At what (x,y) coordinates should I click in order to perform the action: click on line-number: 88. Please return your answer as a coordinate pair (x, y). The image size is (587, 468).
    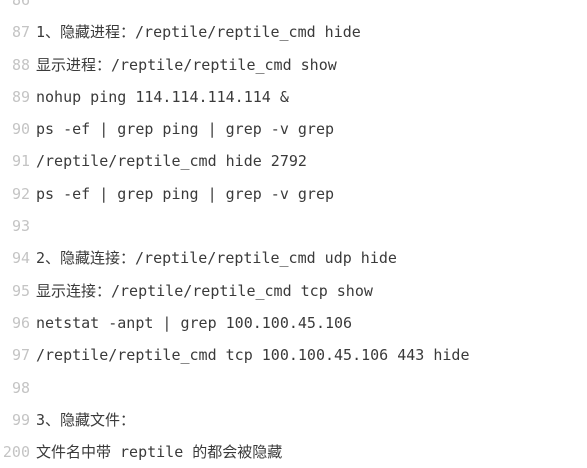
    Looking at the image, I should click on (20, 64).